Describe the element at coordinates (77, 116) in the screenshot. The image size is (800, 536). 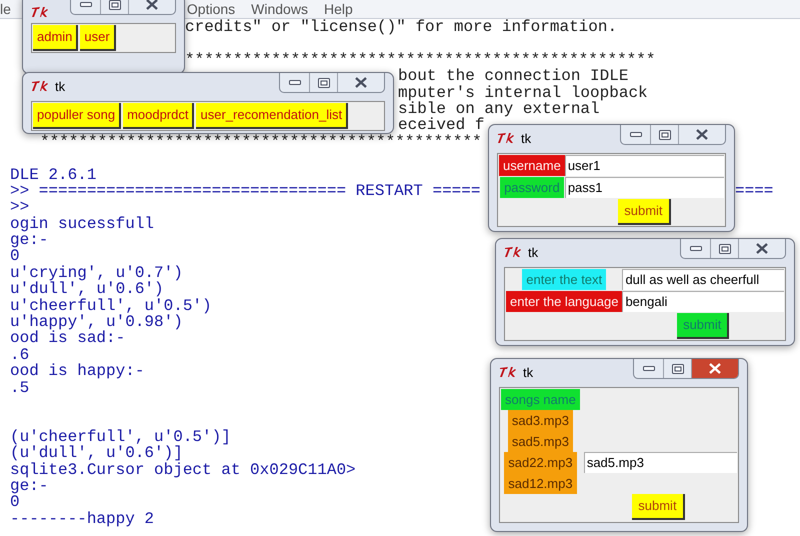
I see `menu-button: populler song` at that location.